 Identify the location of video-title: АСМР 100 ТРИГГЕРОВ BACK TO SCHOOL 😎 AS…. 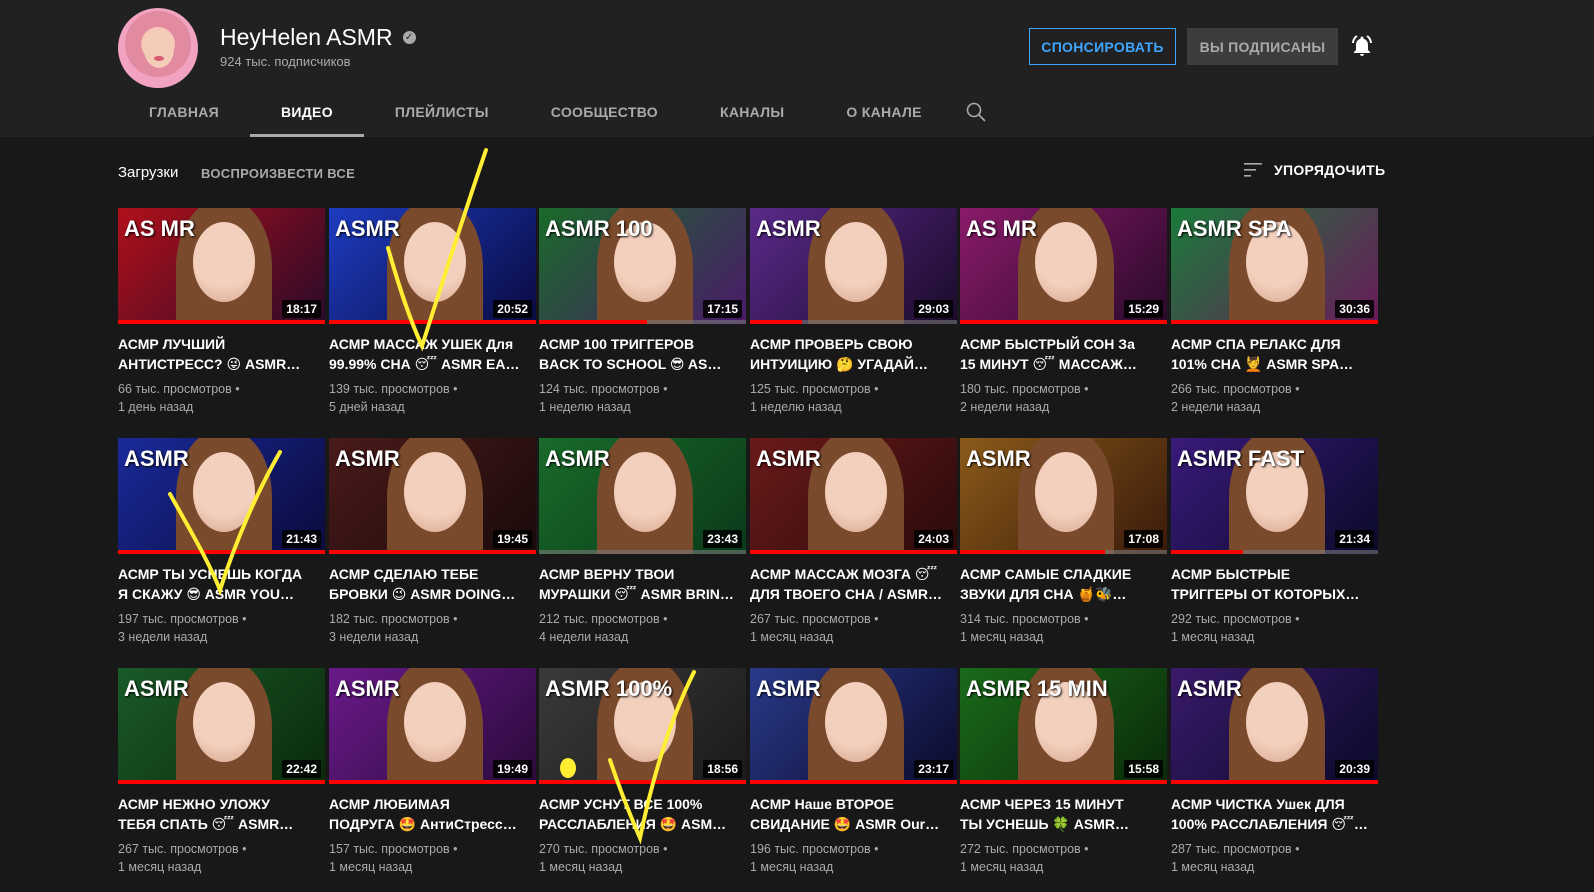
(642, 354).